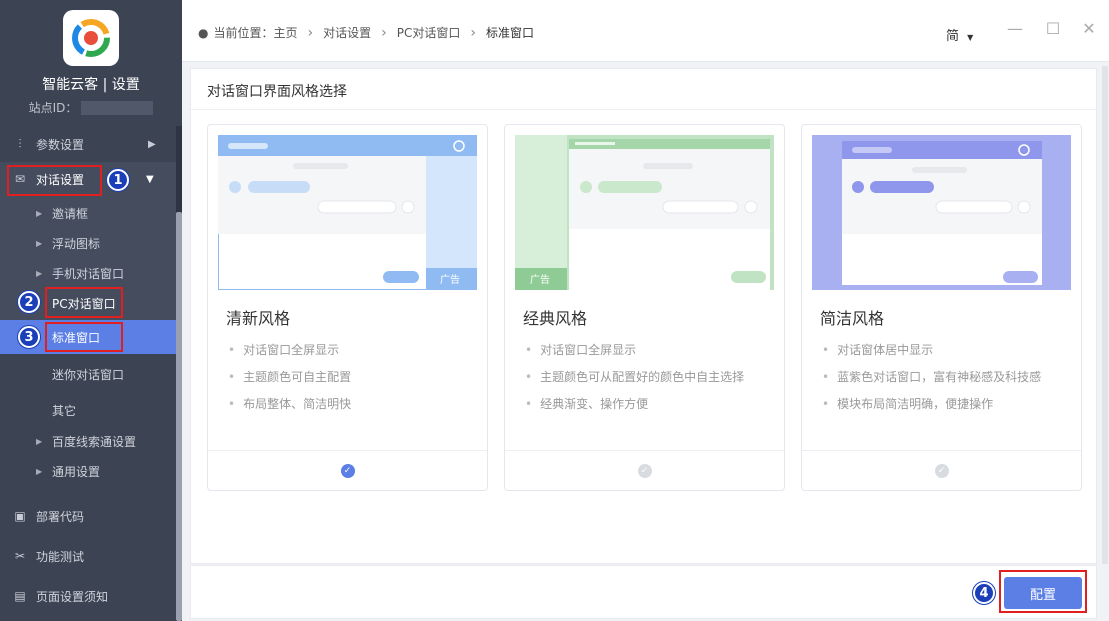 The height and width of the screenshot is (621, 1109). I want to click on preview-classic: 广告, so click(644, 212).